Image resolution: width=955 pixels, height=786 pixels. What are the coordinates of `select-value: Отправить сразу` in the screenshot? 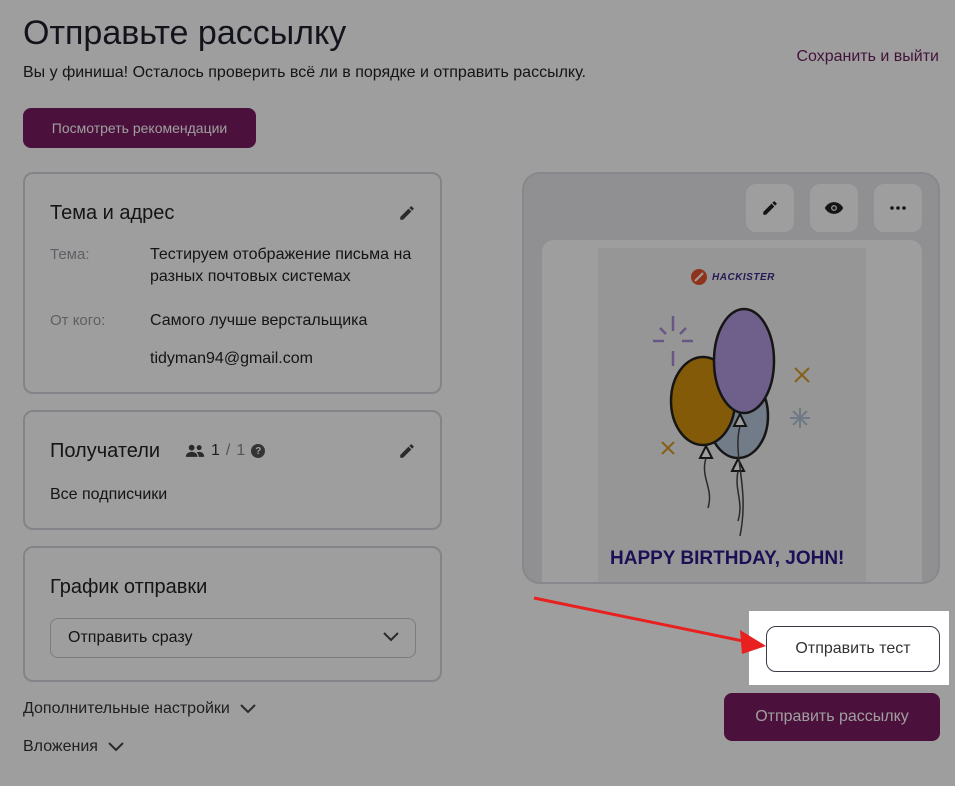 It's located at (130, 637).